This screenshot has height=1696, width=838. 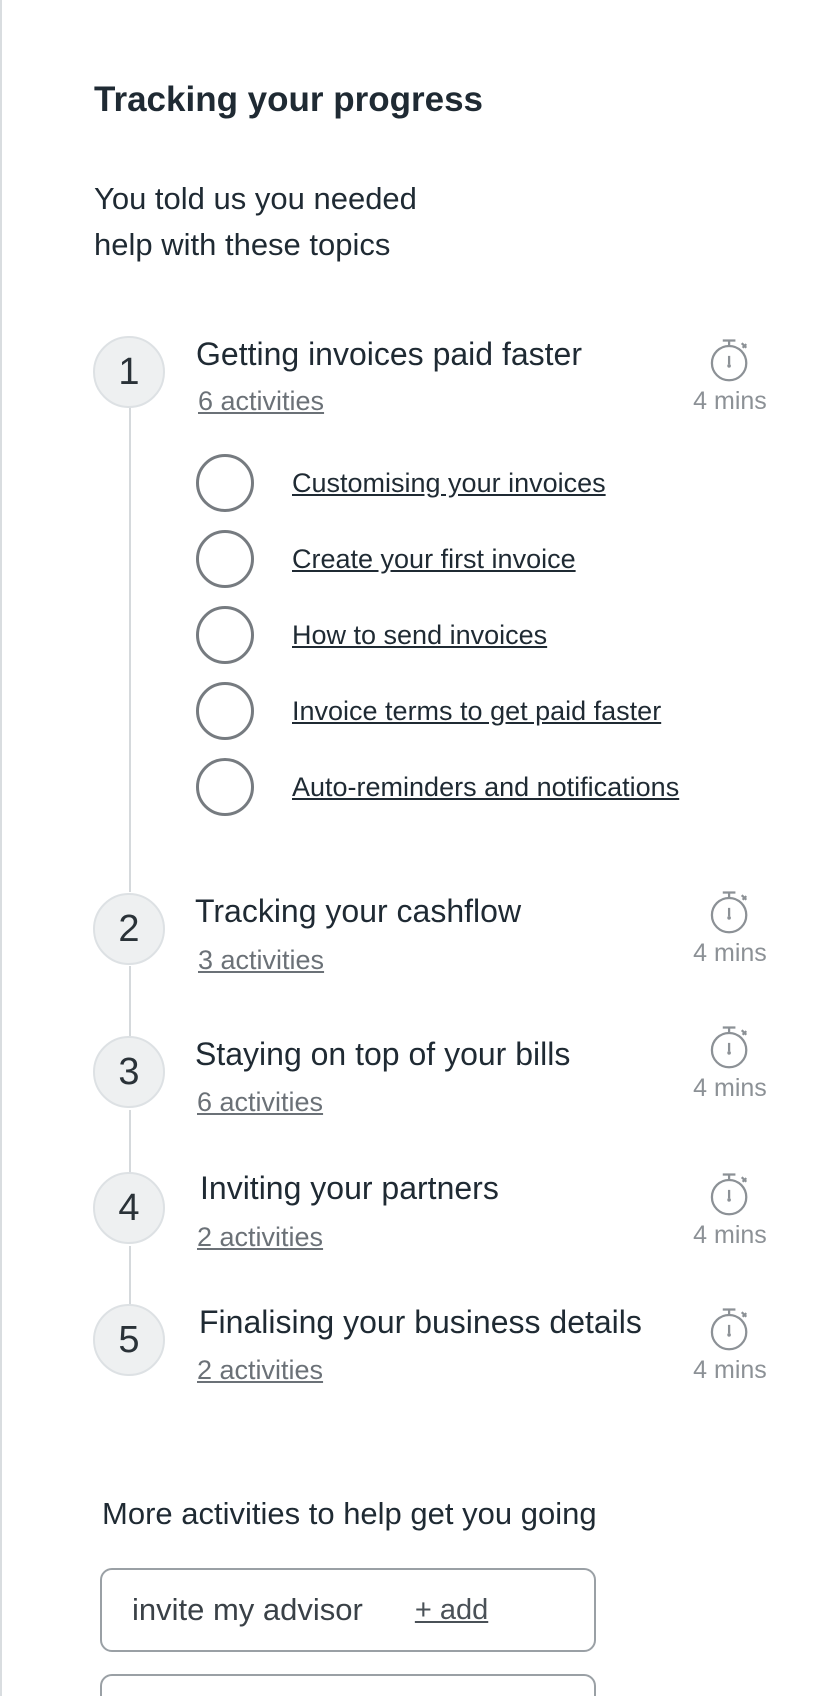 I want to click on page-title: Tracking your progress, so click(x=289, y=99).